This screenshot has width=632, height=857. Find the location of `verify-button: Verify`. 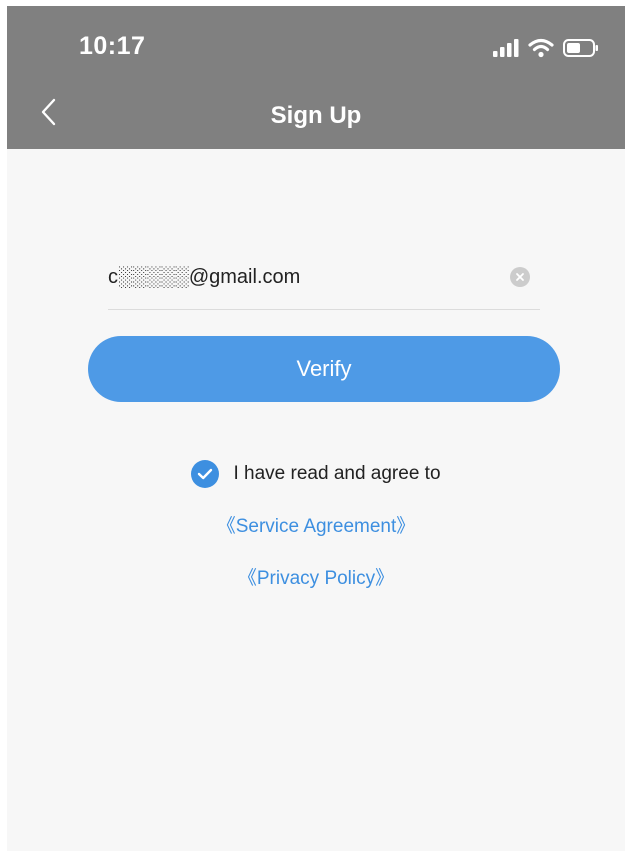

verify-button: Verify is located at coordinates (324, 369).